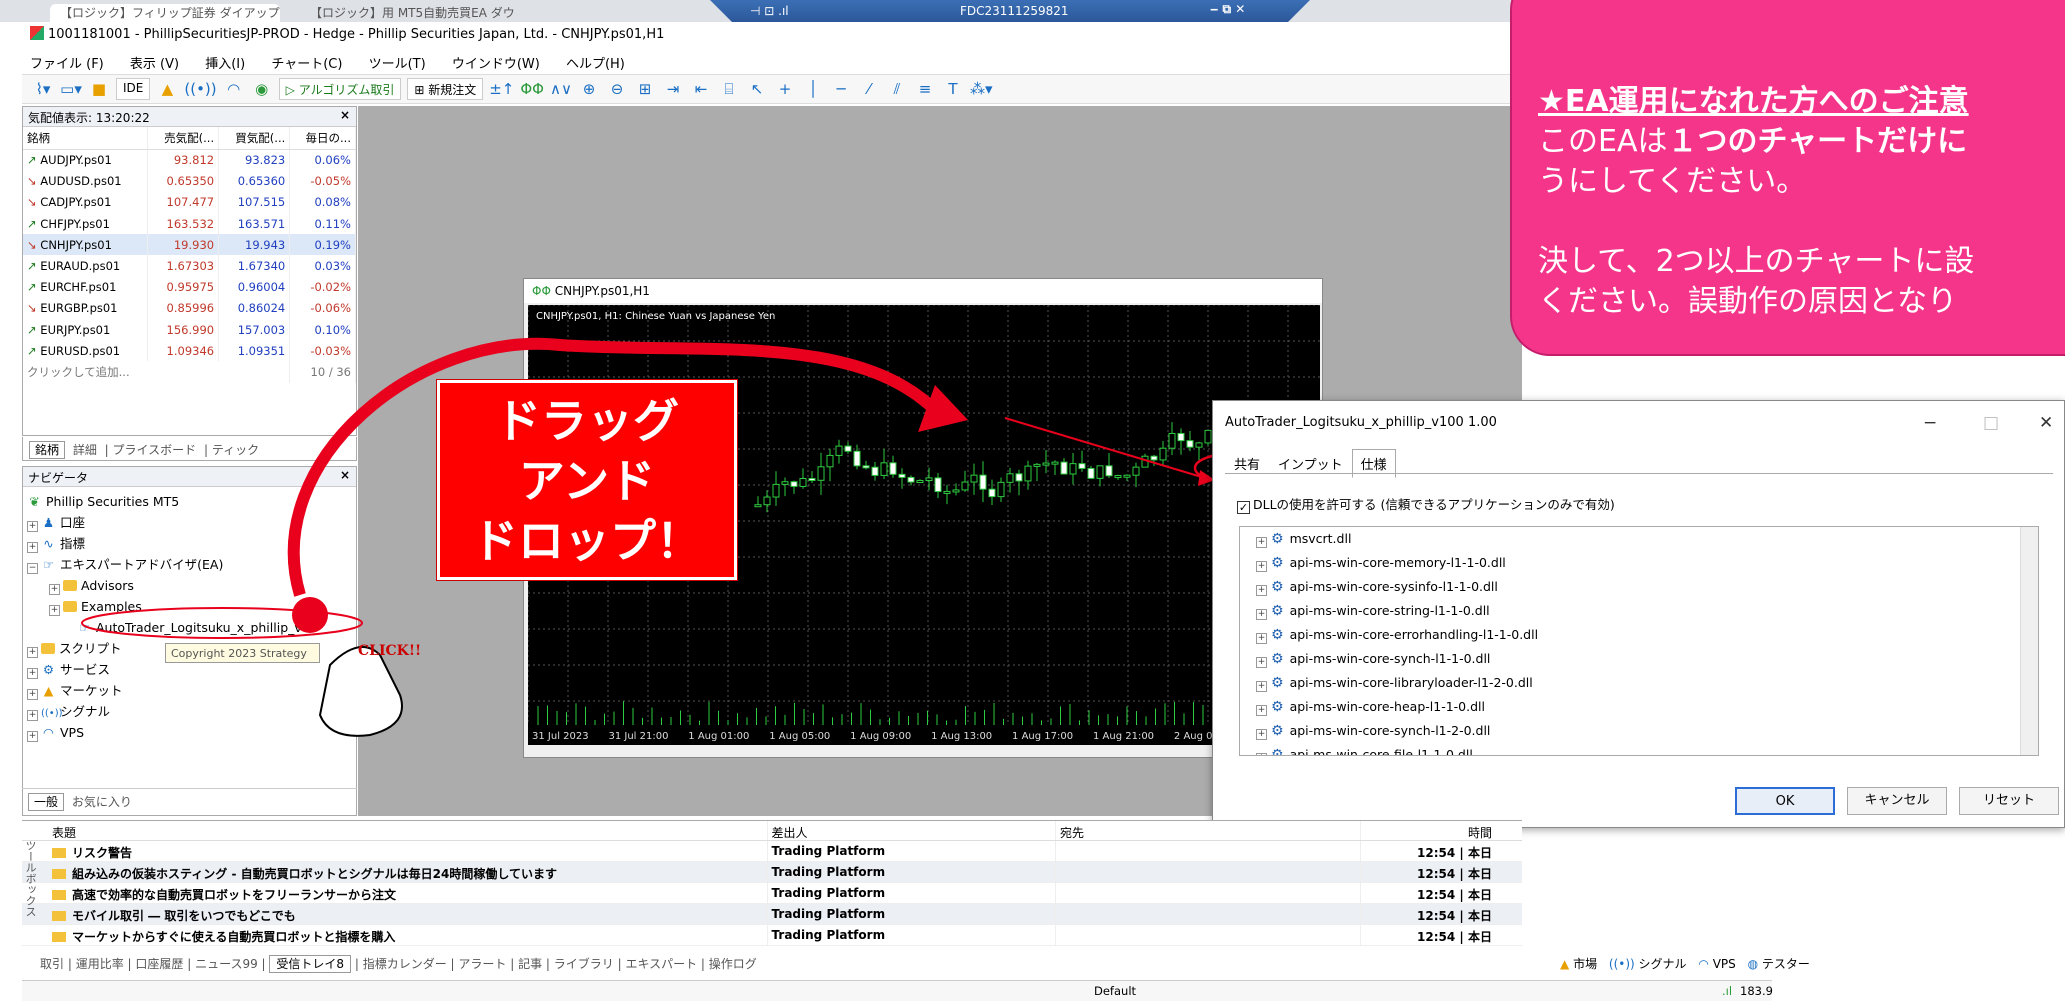 This screenshot has width=2065, height=1001. I want to click on dll-name: api-ms-win-core-synch-l1-2-0.dll, so click(1390, 730).